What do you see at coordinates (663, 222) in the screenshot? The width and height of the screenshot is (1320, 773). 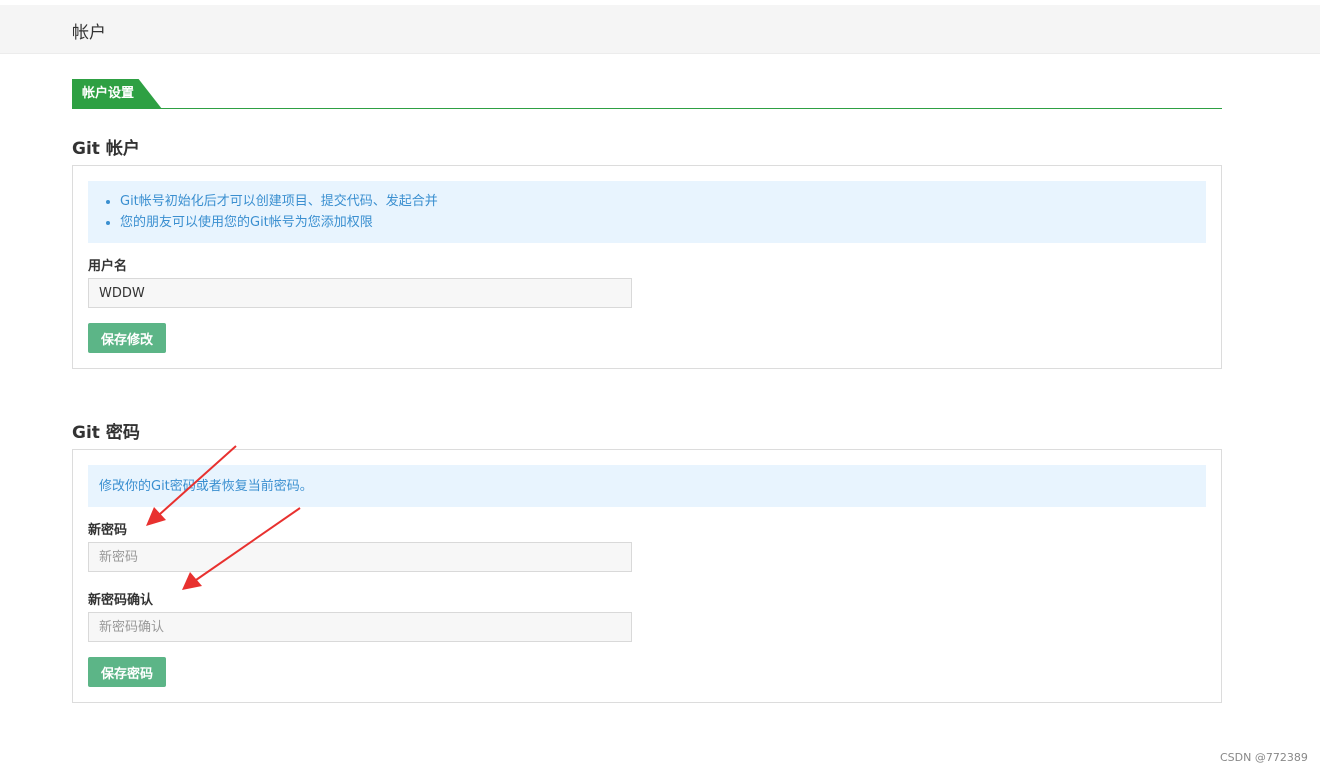 I see `info-item: 您的朋友可以使用您的Git帐号为您添加权限` at bounding box center [663, 222].